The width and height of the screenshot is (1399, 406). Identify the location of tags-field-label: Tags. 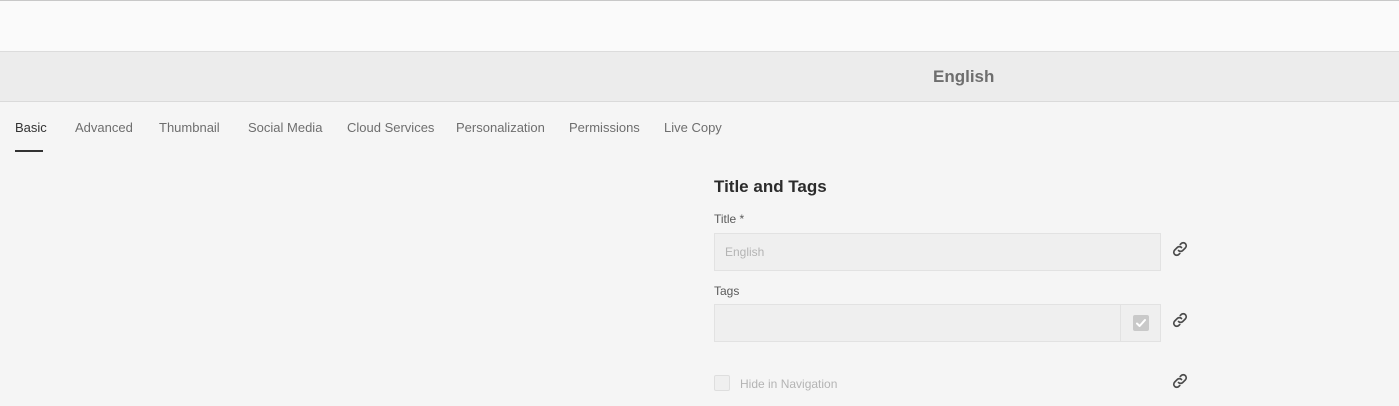
(727, 291).